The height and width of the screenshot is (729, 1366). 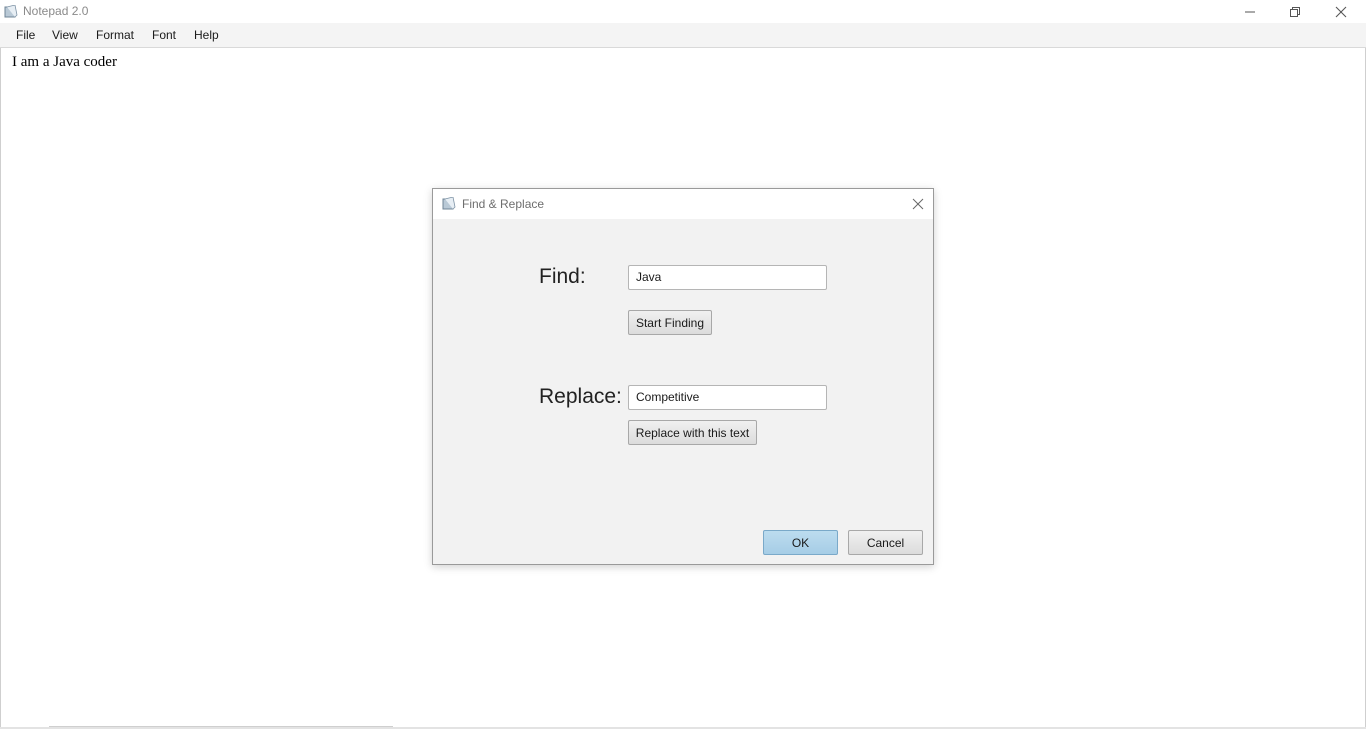 I want to click on dialog-close-button, so click(x=918, y=204).